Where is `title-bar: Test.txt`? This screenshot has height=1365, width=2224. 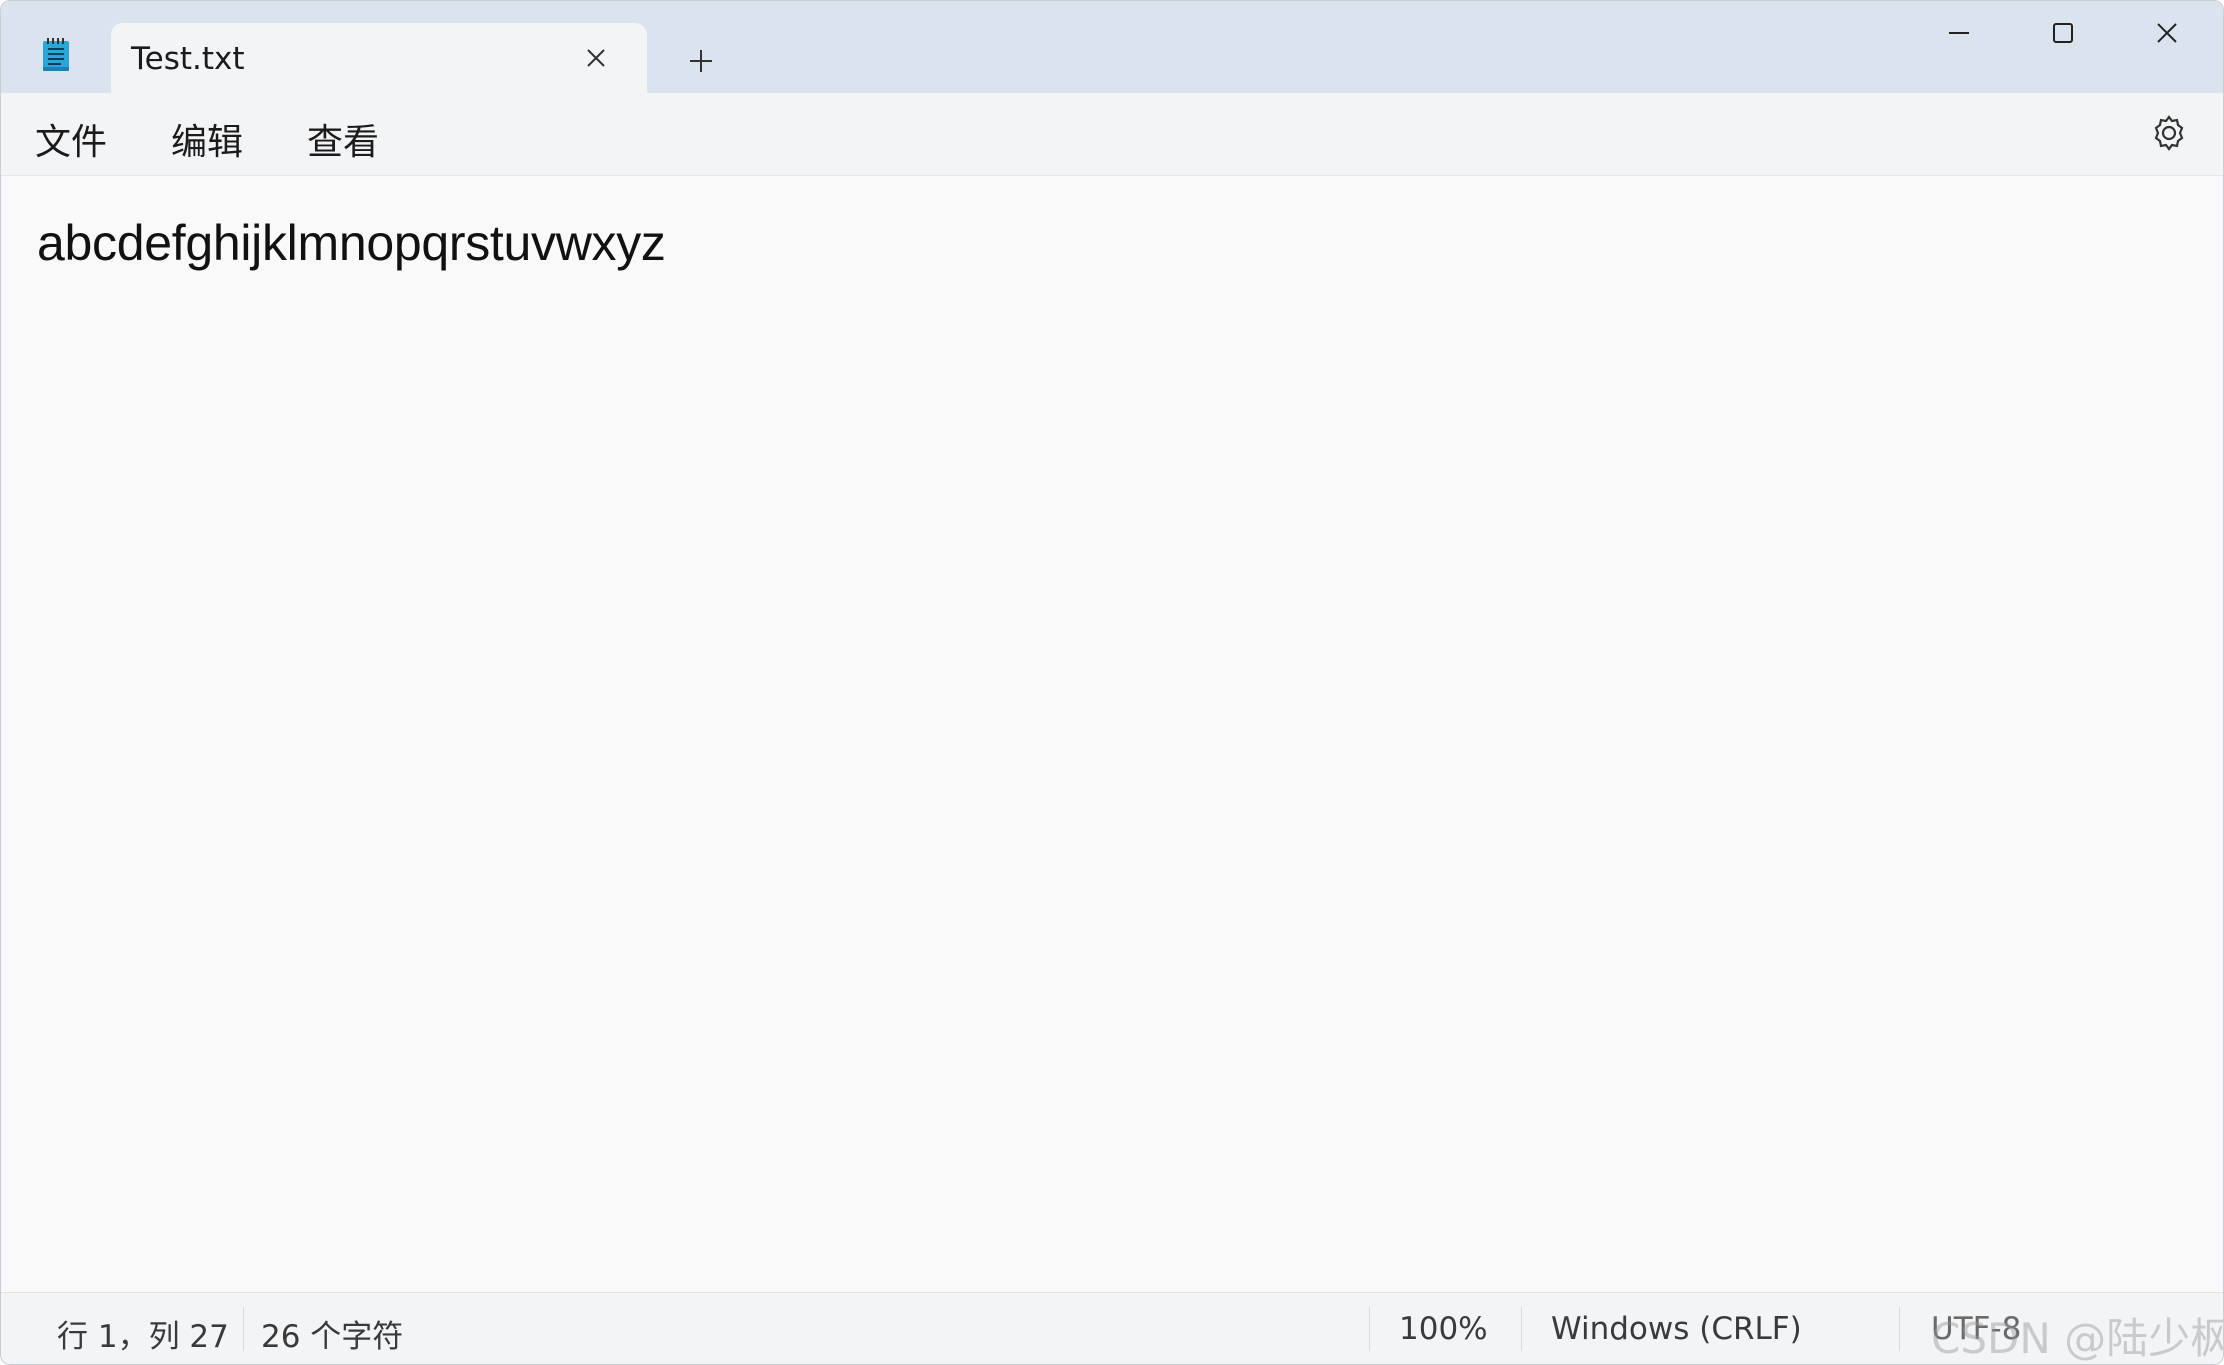 title-bar: Test.txt is located at coordinates (1112, 47).